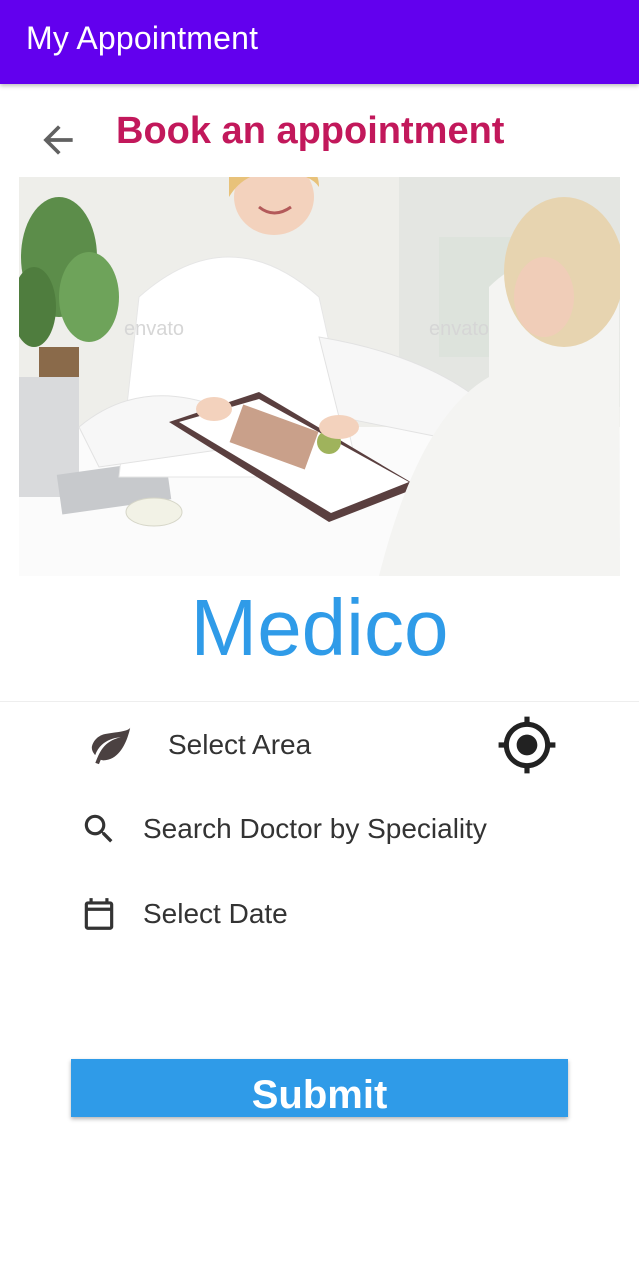 The width and height of the screenshot is (639, 1280). Describe the element at coordinates (319, 42) in the screenshot. I see `app-bar: My Appointment` at that location.